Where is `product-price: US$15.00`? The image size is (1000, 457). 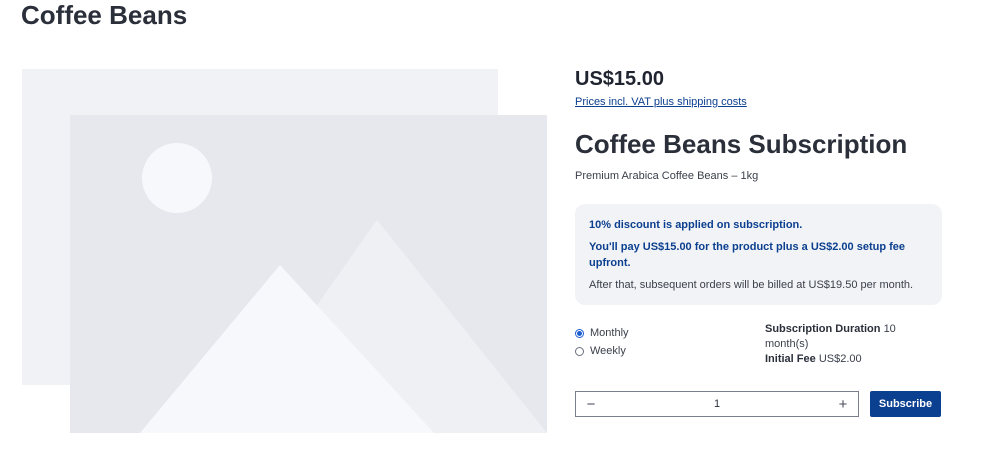
product-price: US$15.00 is located at coordinates (619, 79).